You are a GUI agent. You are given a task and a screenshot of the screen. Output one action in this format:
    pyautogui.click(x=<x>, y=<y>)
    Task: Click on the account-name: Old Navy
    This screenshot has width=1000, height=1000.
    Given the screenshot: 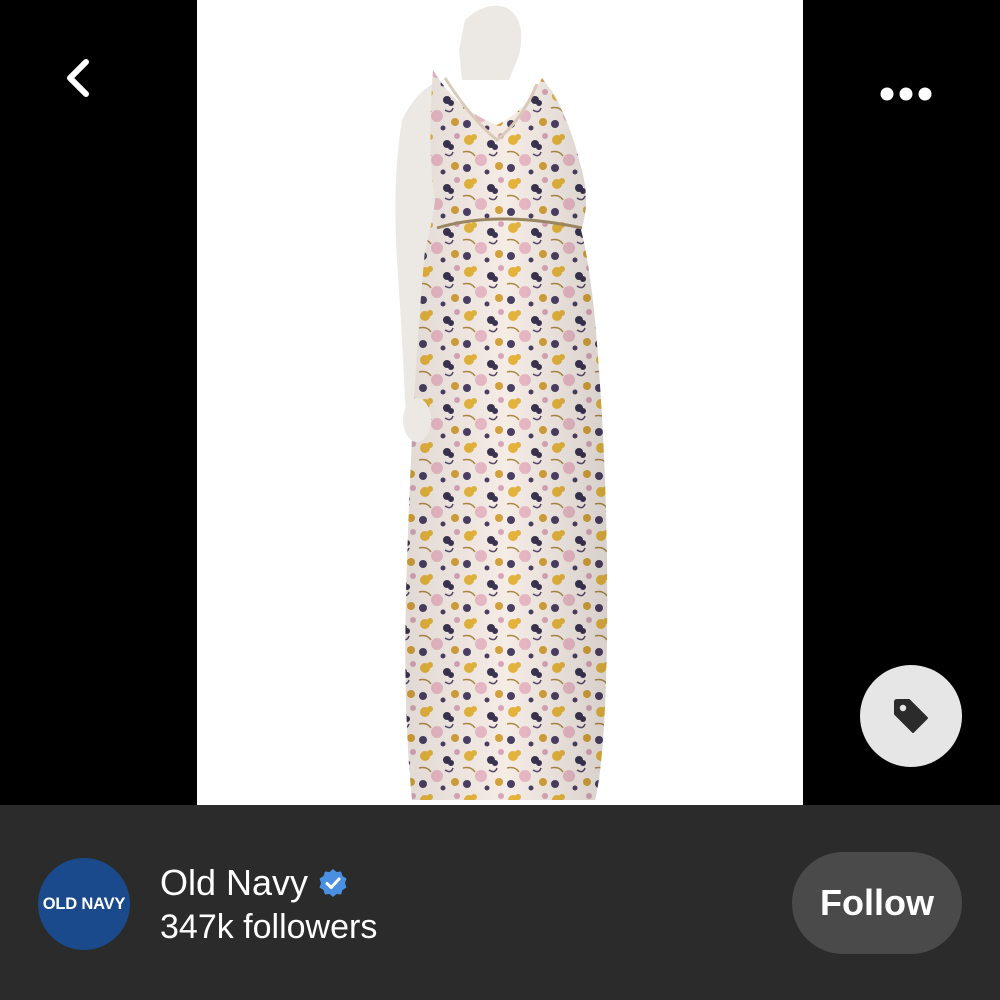 What is the action you would take?
    pyautogui.click(x=234, y=883)
    